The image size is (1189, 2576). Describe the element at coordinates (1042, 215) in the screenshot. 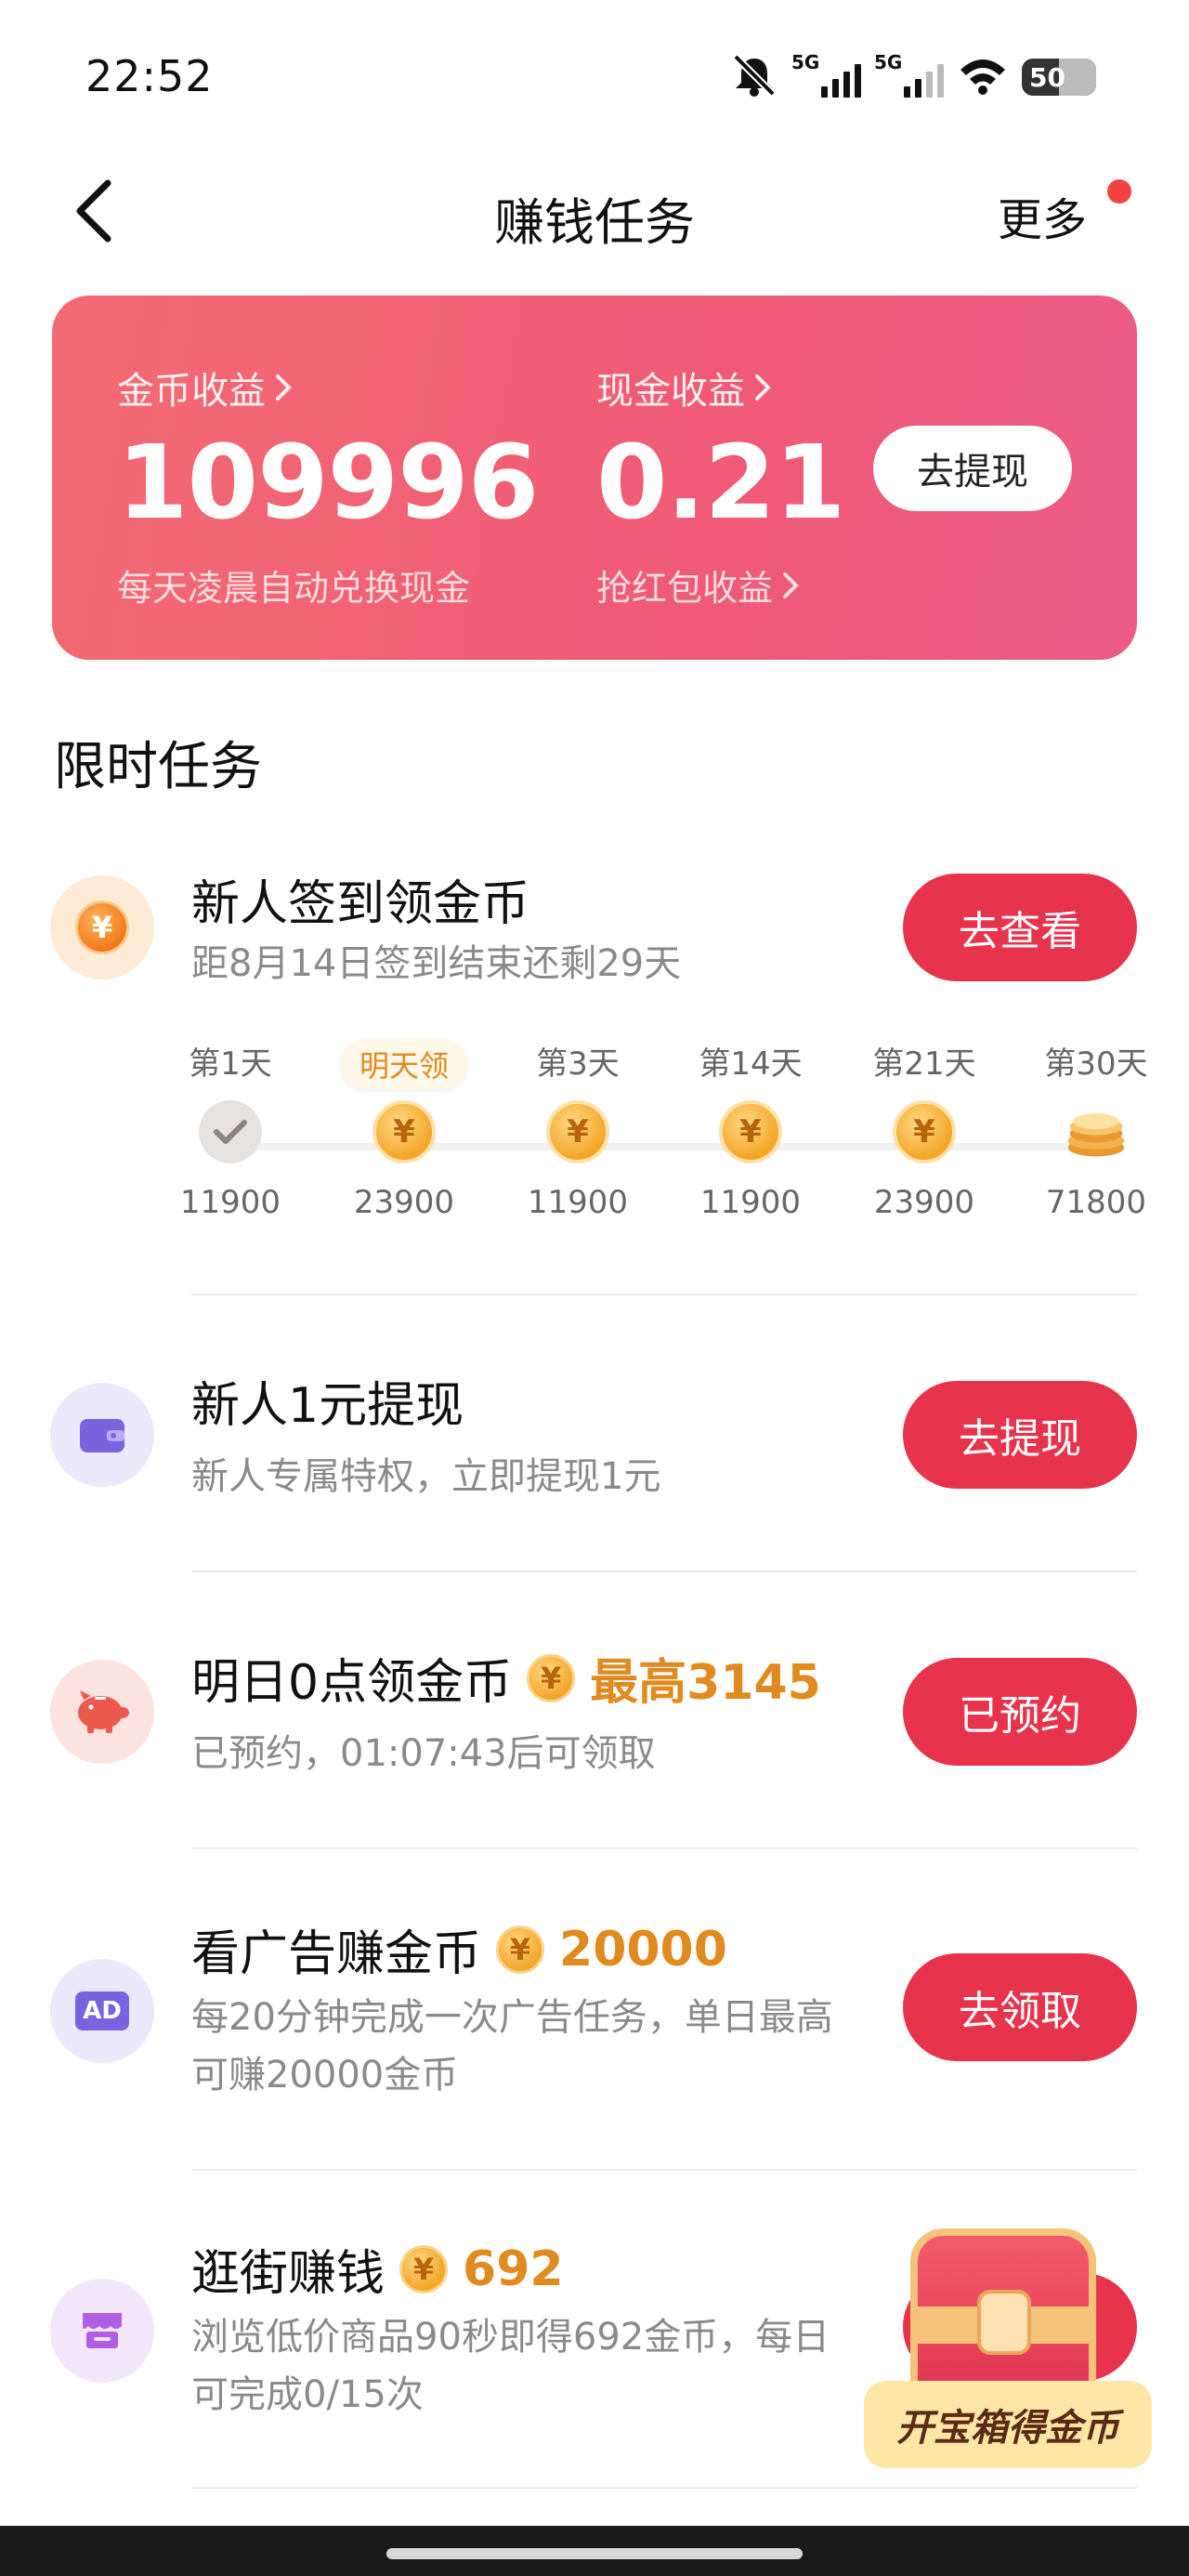

I see `more-button: 更多` at that location.